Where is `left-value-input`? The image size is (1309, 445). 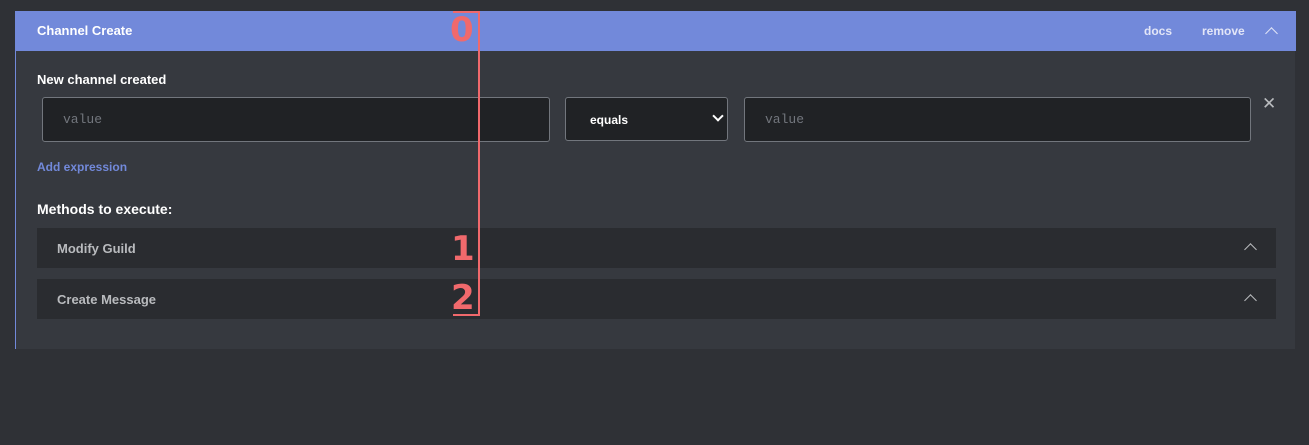
left-value-input is located at coordinates (296, 119).